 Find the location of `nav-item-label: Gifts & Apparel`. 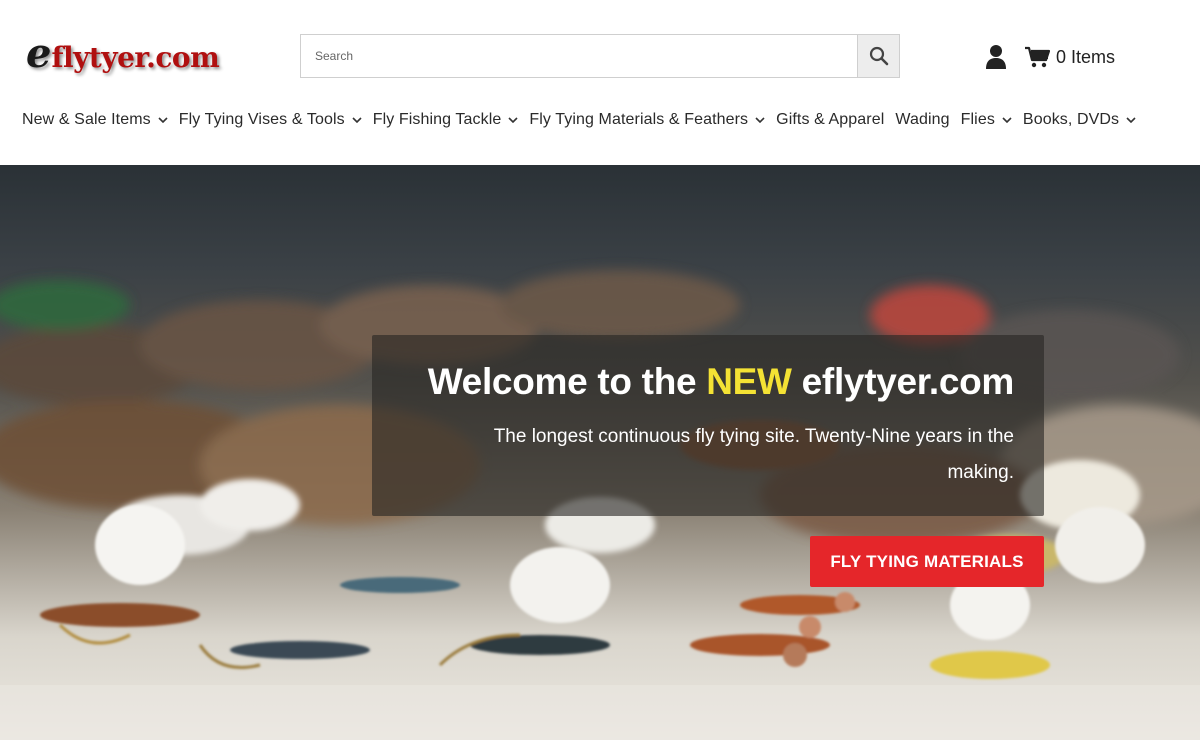

nav-item-label: Gifts & Apparel is located at coordinates (830, 119).